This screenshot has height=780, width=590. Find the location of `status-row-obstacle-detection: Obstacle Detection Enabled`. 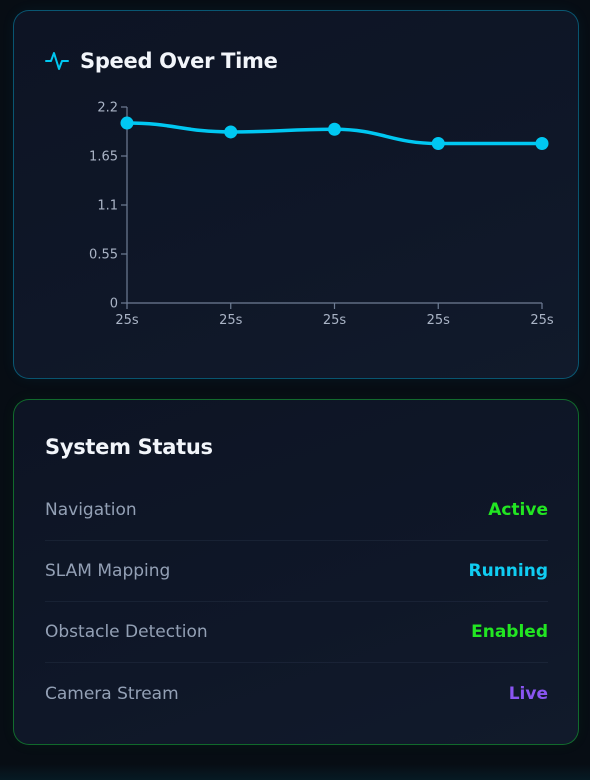

status-row-obstacle-detection: Obstacle Detection Enabled is located at coordinates (296, 632).